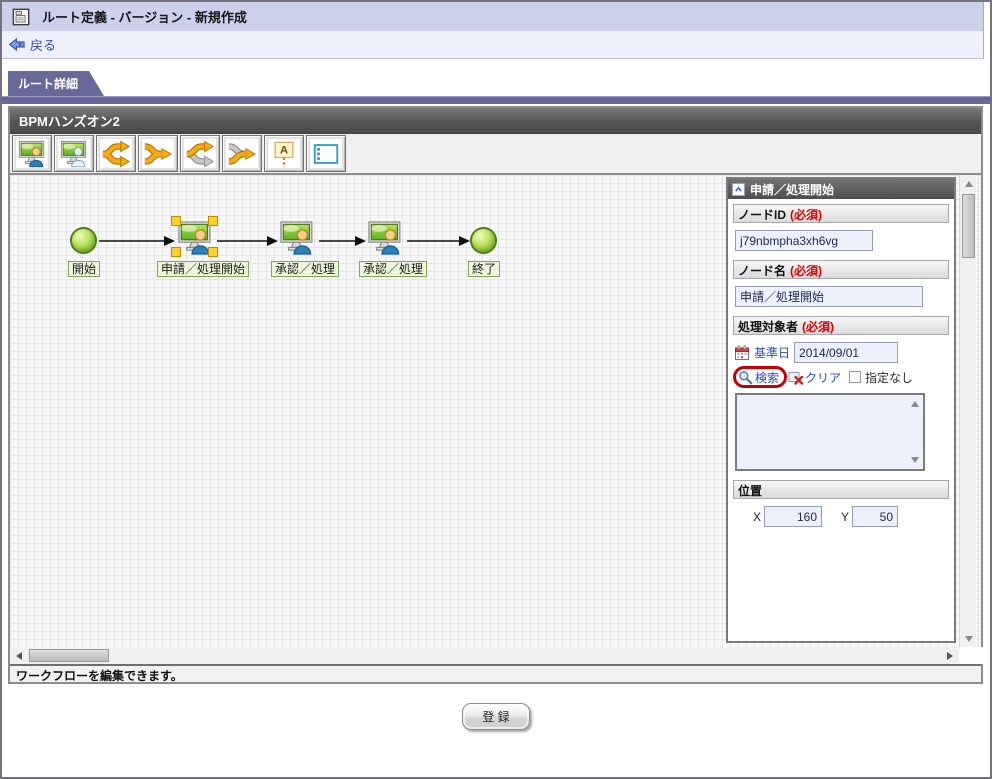 The image size is (992, 779). I want to click on chevron-up-icon, so click(738, 189).